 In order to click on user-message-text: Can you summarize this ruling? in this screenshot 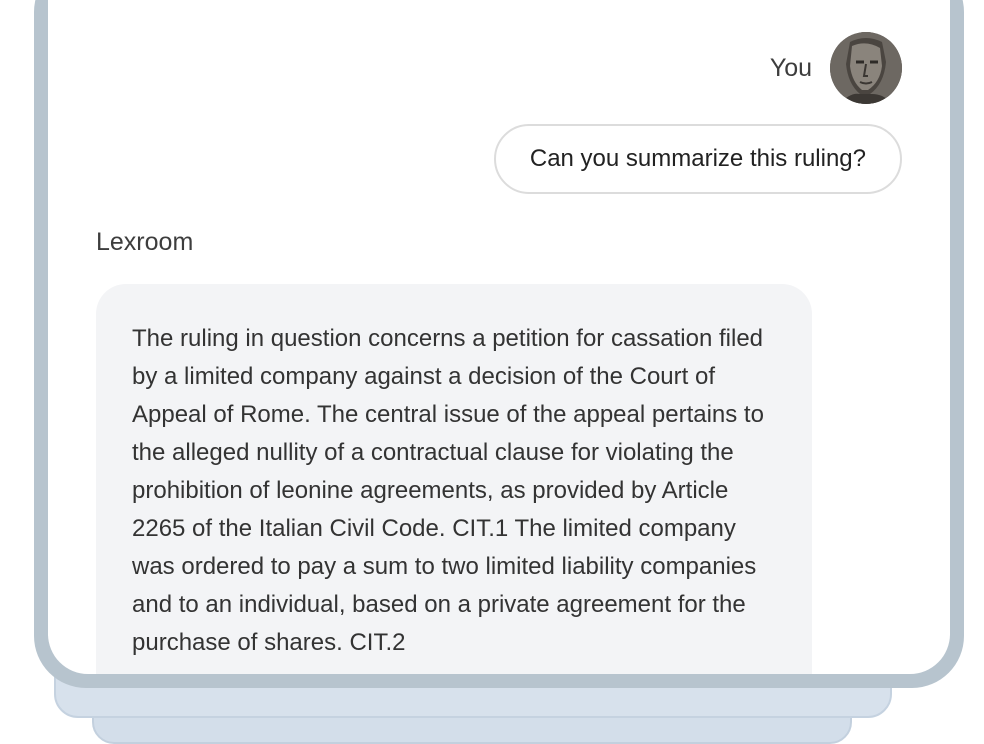, I will do `click(697, 158)`.